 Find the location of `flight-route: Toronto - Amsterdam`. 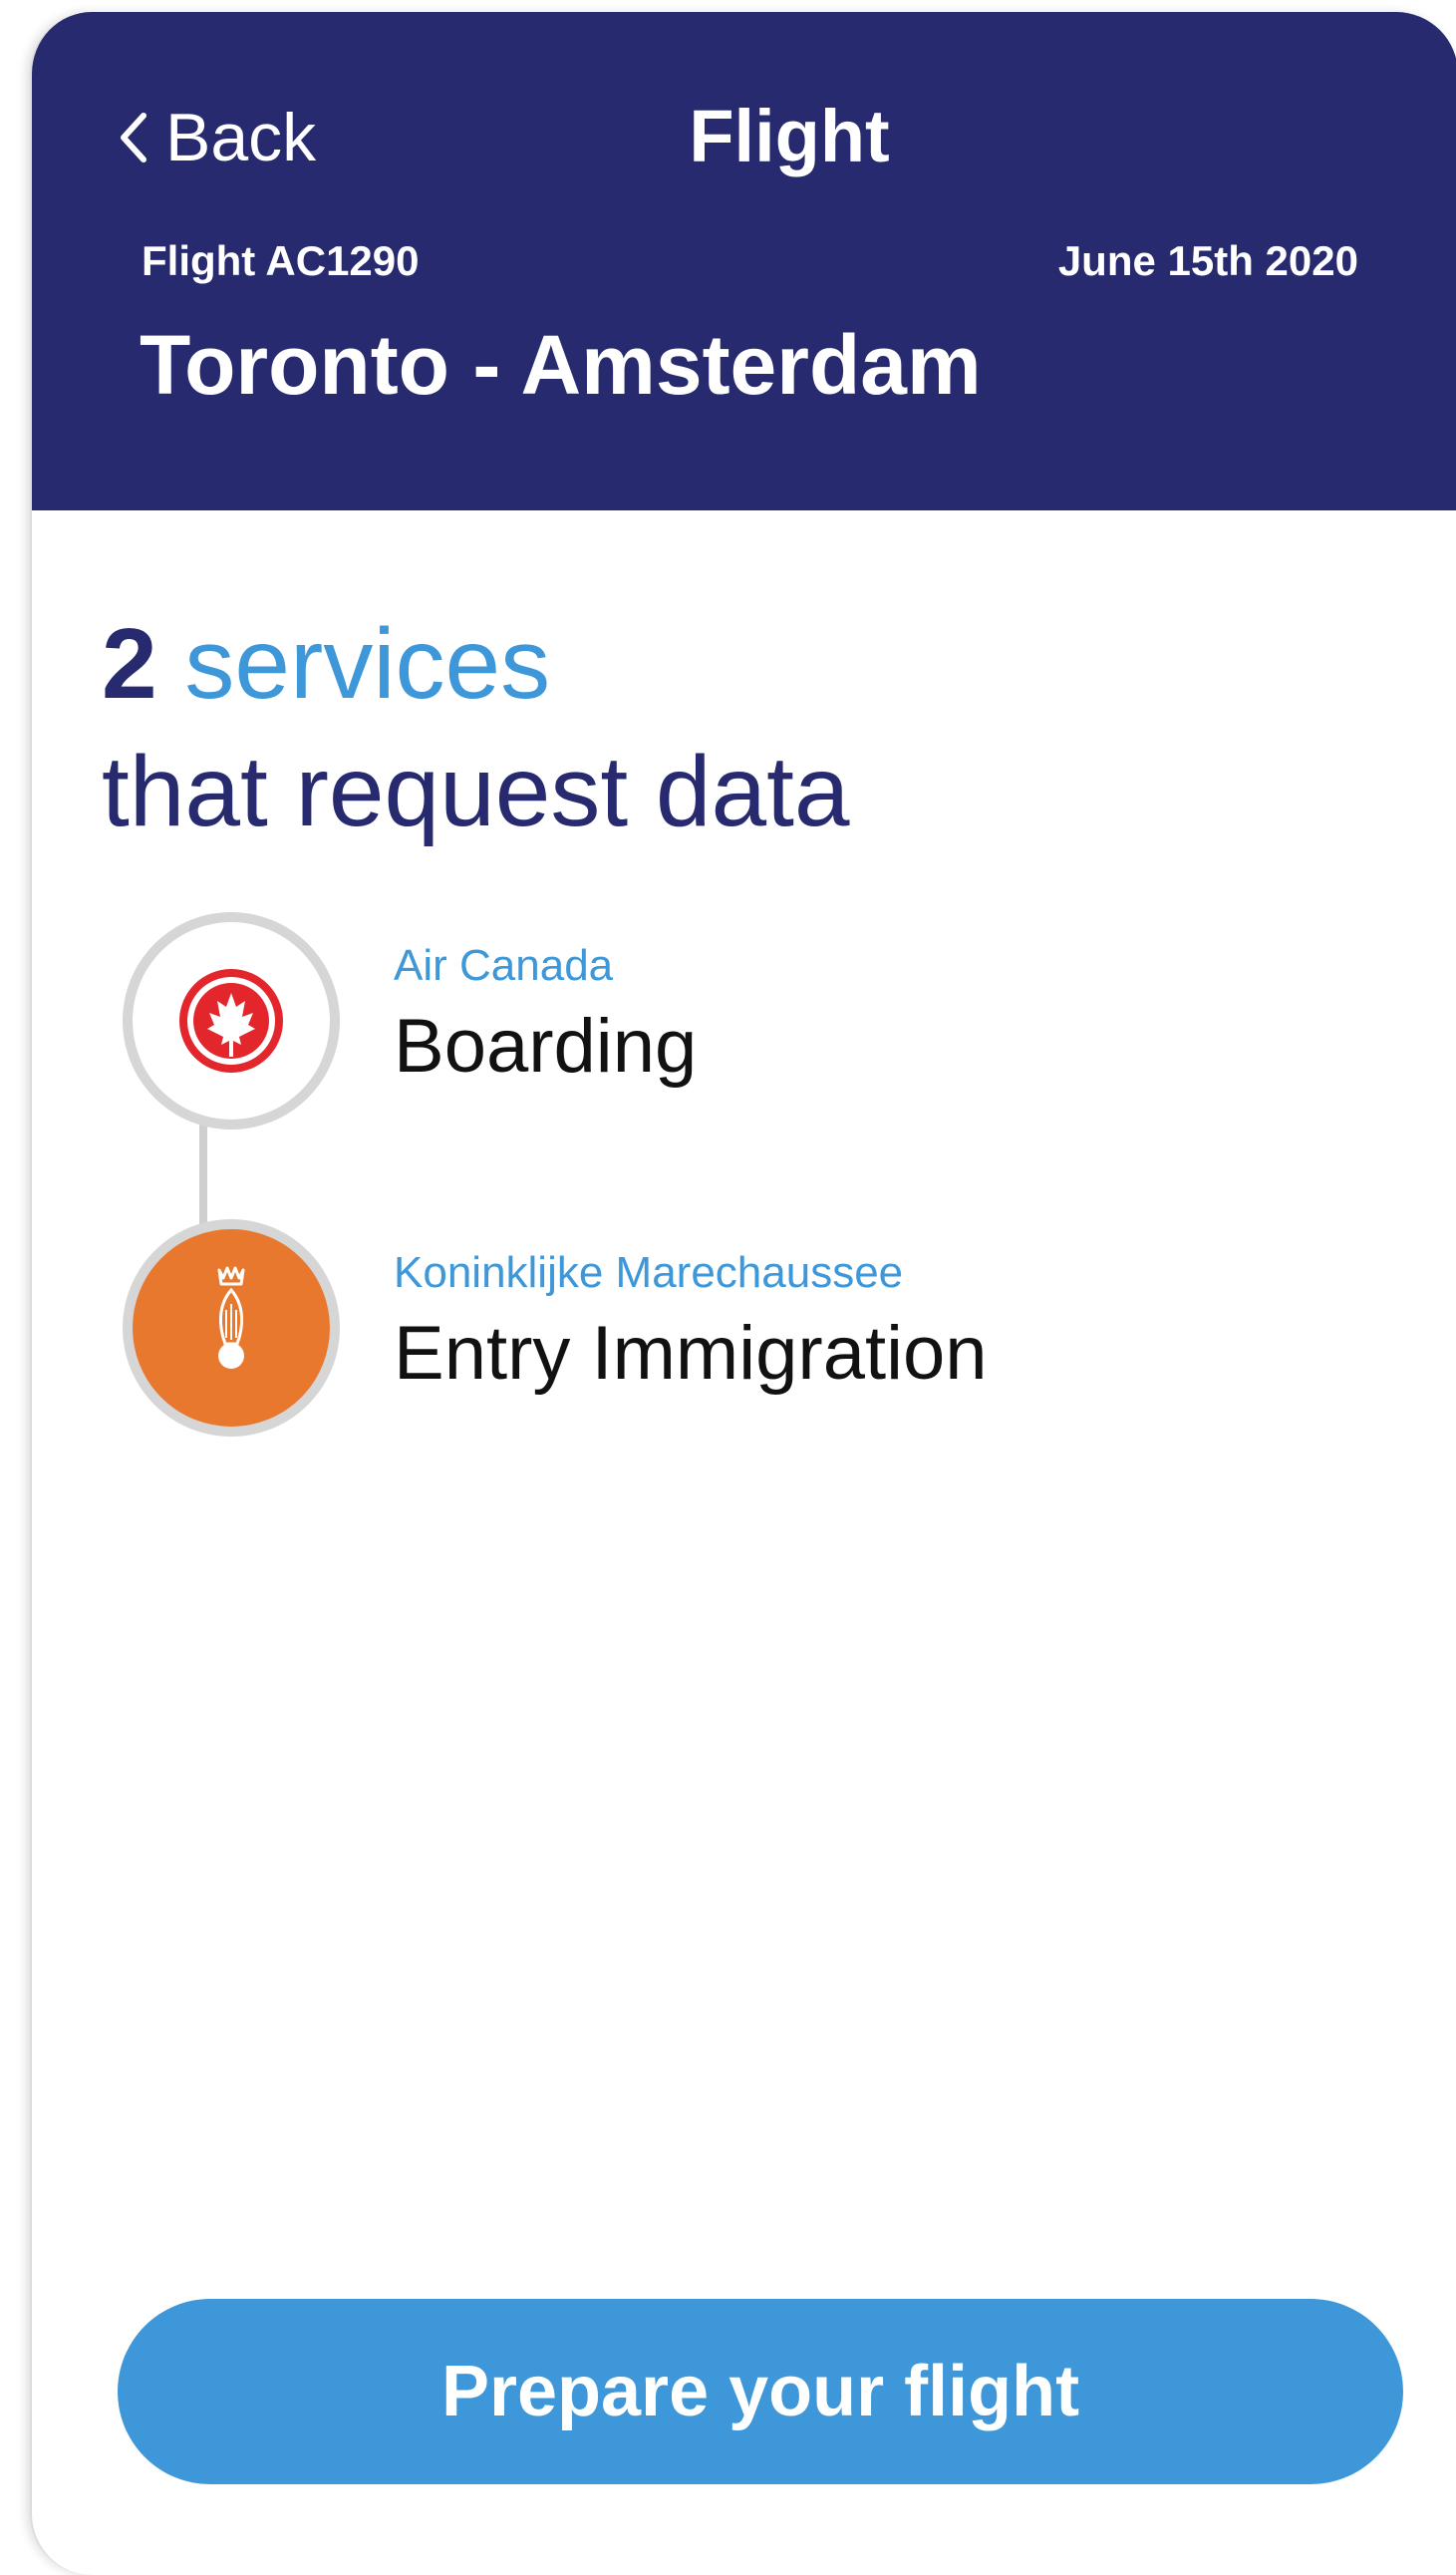

flight-route: Toronto - Amsterdam is located at coordinates (561, 365).